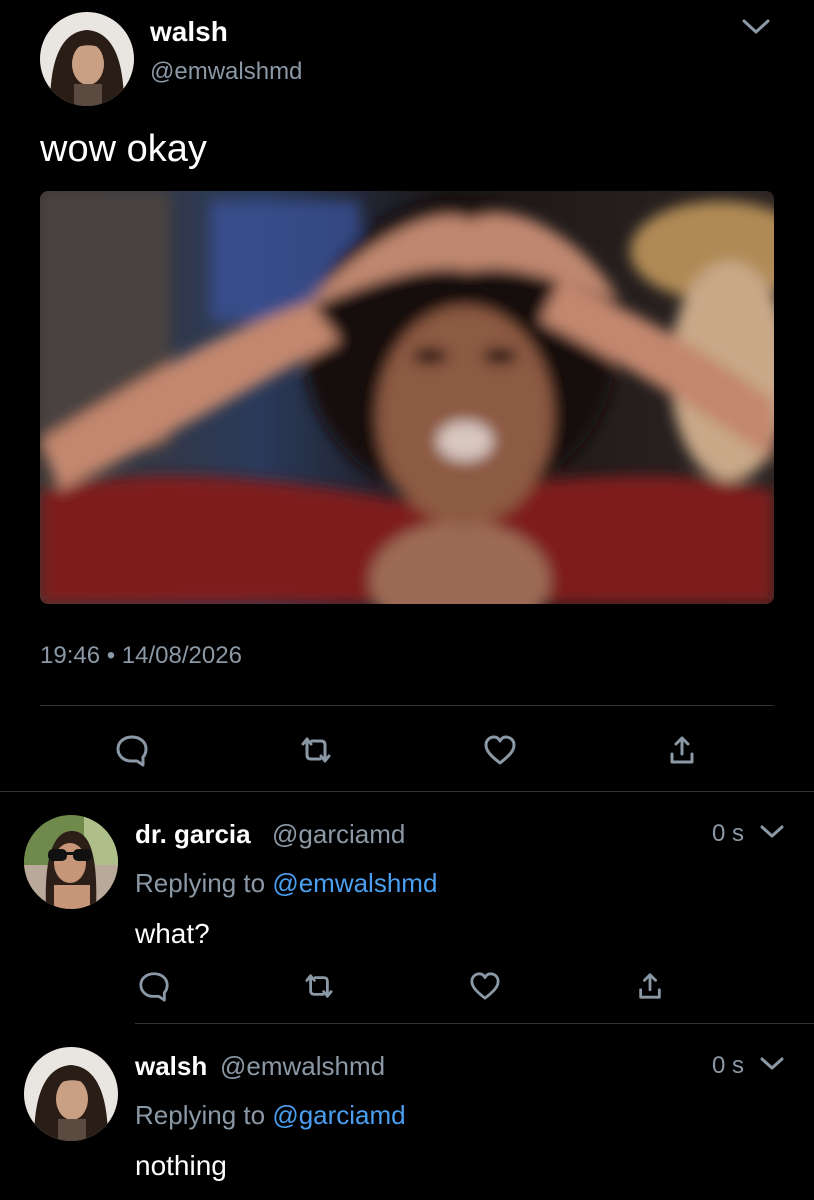 This screenshot has width=814, height=1200. What do you see at coordinates (141, 656) in the screenshot?
I see `tweet-timestamp: 19:46 • 14/08/2026` at bounding box center [141, 656].